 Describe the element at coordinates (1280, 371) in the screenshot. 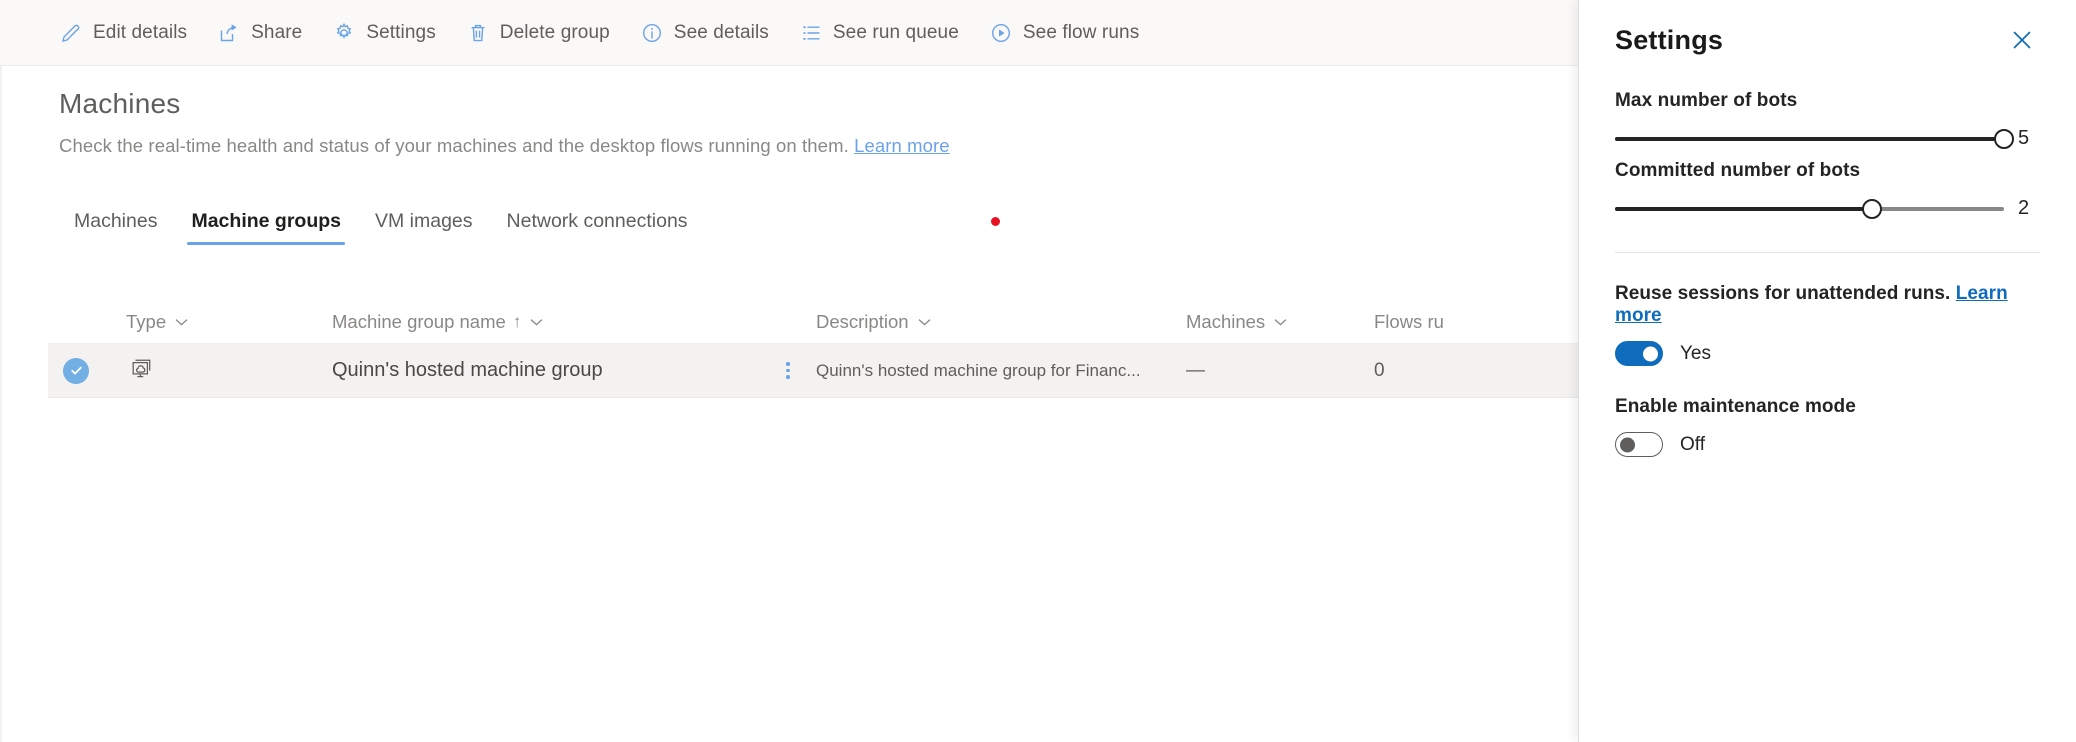

I see `row-machines-cell: —` at that location.